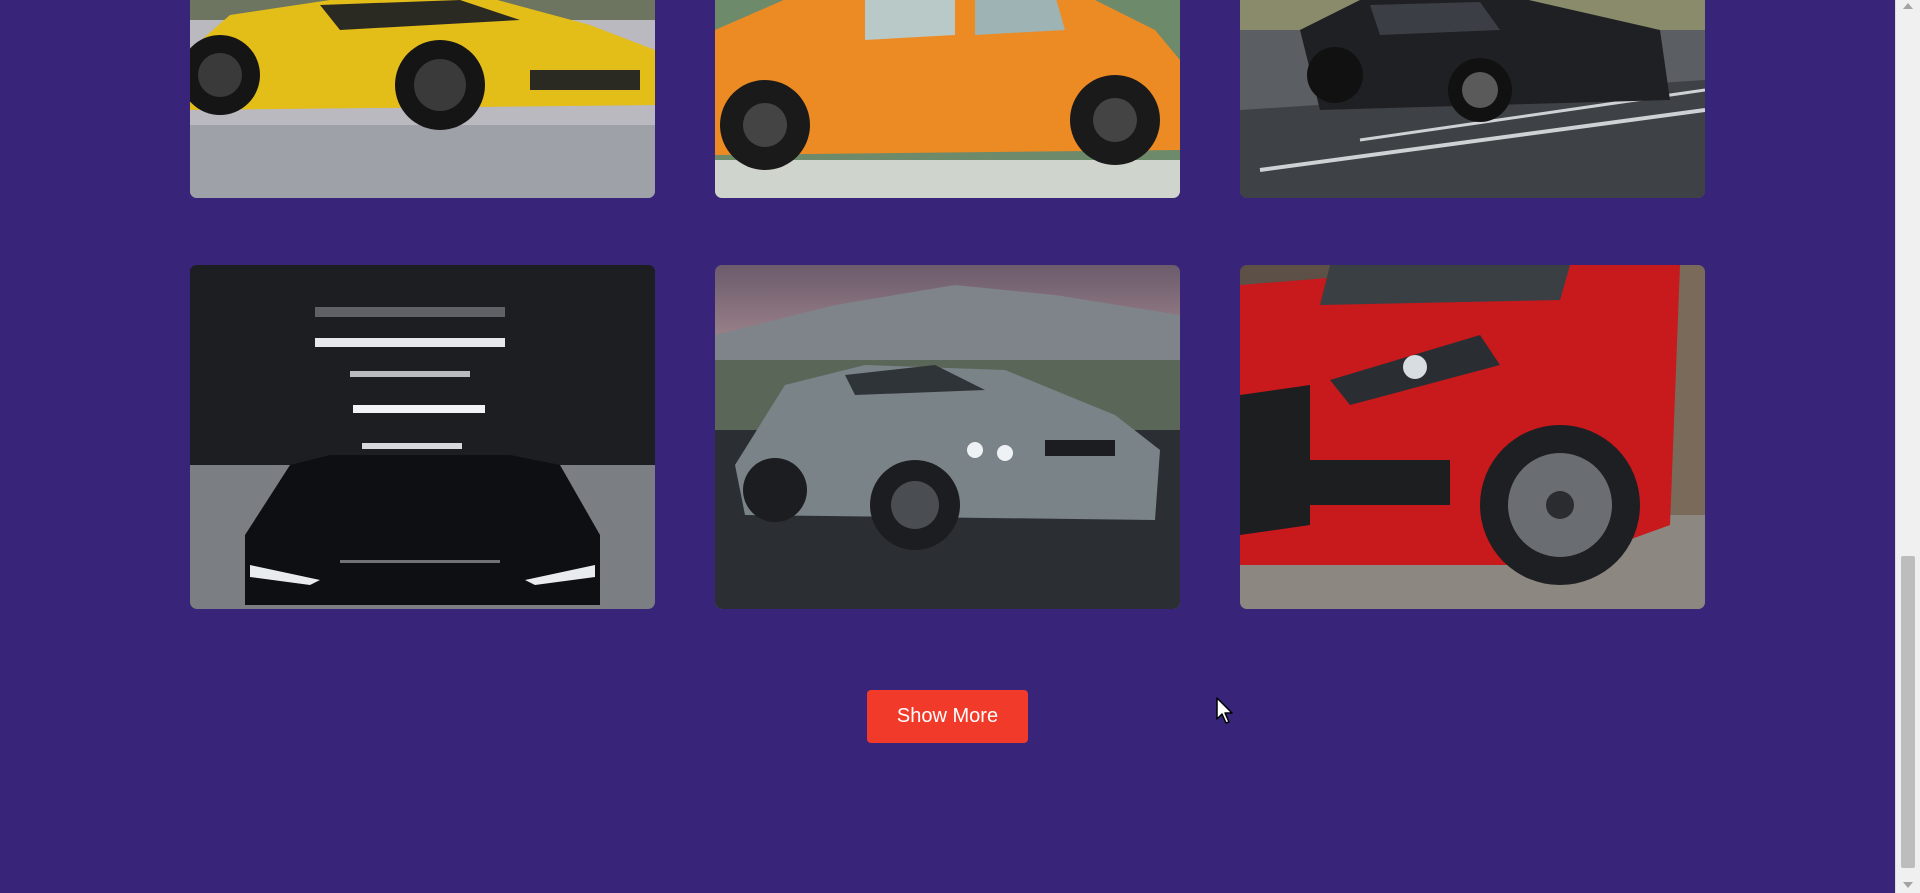 This screenshot has width=1920, height=893. I want to click on black-muscle-car-image, so click(1472, 99).